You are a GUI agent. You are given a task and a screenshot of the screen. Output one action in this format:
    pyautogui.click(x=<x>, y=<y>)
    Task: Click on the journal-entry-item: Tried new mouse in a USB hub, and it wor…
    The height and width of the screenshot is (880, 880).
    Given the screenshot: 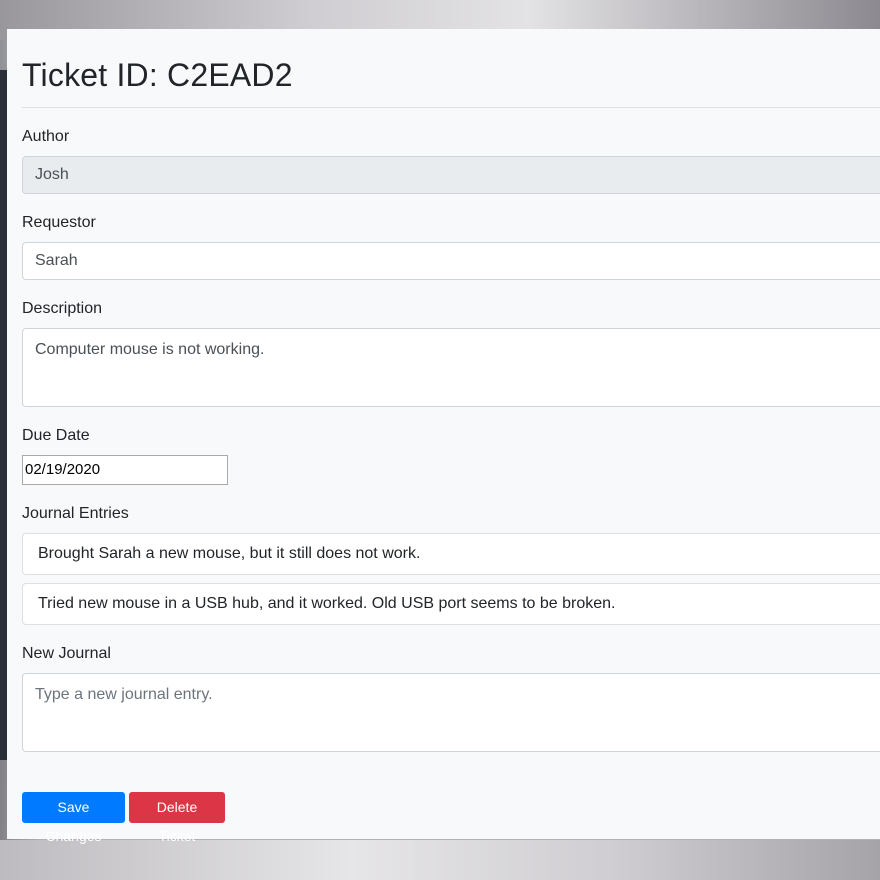 What is the action you would take?
    pyautogui.click(x=451, y=604)
    